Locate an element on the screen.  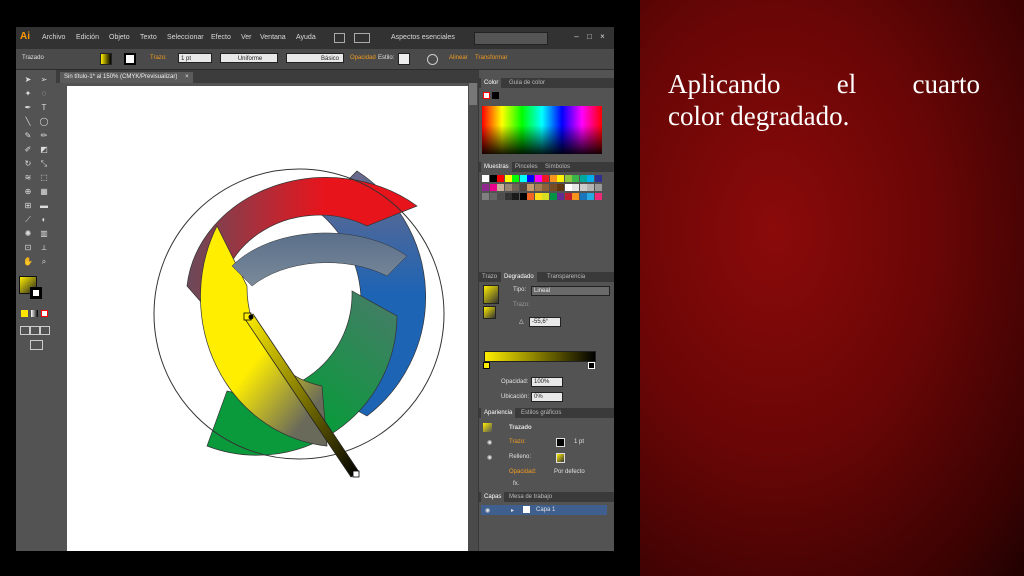
gradient-angle-field: -55,6° is located at coordinates (545, 322).